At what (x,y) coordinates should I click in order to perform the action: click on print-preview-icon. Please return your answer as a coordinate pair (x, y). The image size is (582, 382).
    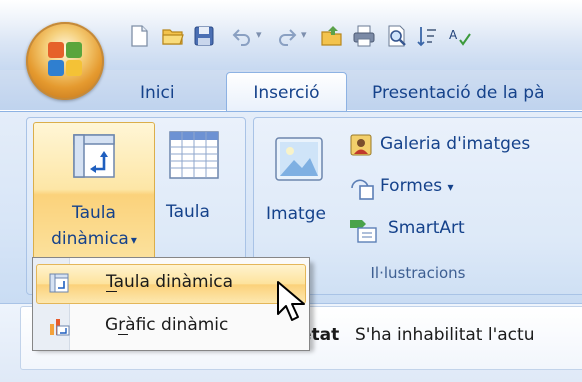
    Looking at the image, I should click on (397, 36).